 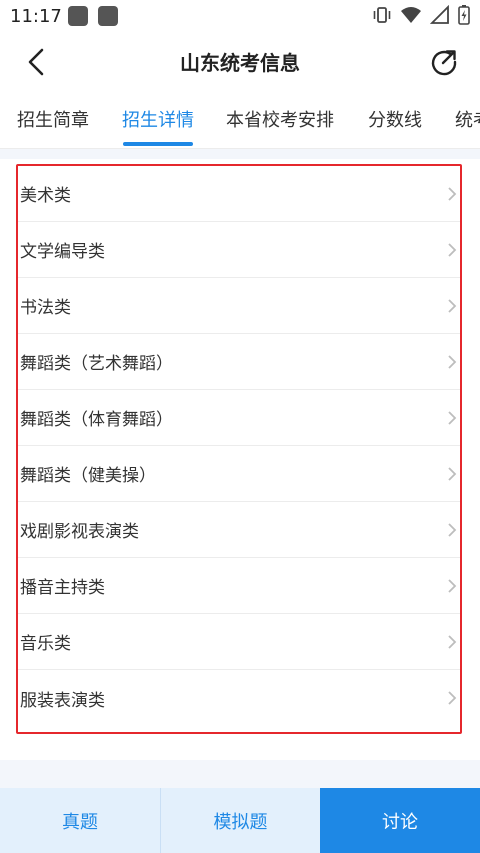 I want to click on battery-icon, so click(x=464, y=15).